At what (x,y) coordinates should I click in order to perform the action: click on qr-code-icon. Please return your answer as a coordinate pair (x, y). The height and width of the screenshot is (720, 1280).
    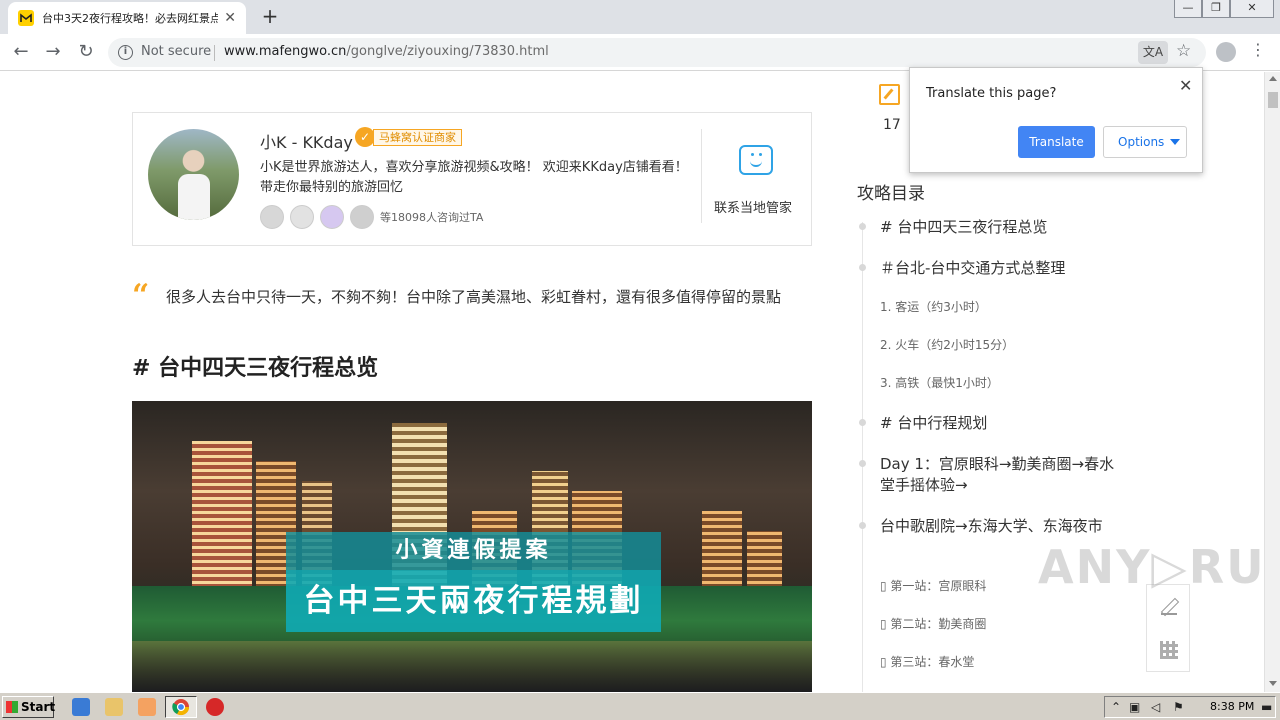
    Looking at the image, I should click on (1169, 650).